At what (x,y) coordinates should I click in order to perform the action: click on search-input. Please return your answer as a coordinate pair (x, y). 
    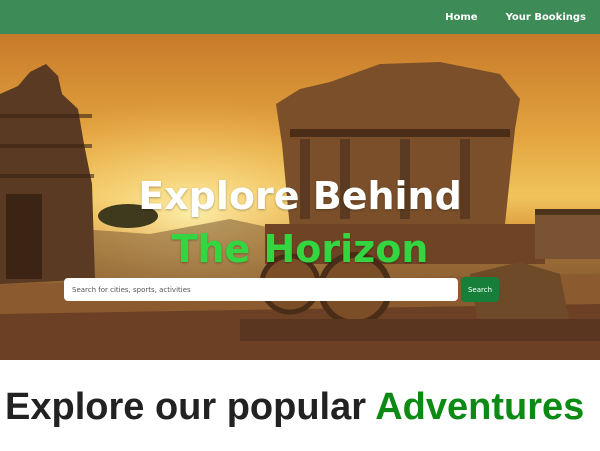
    Looking at the image, I should click on (261, 289).